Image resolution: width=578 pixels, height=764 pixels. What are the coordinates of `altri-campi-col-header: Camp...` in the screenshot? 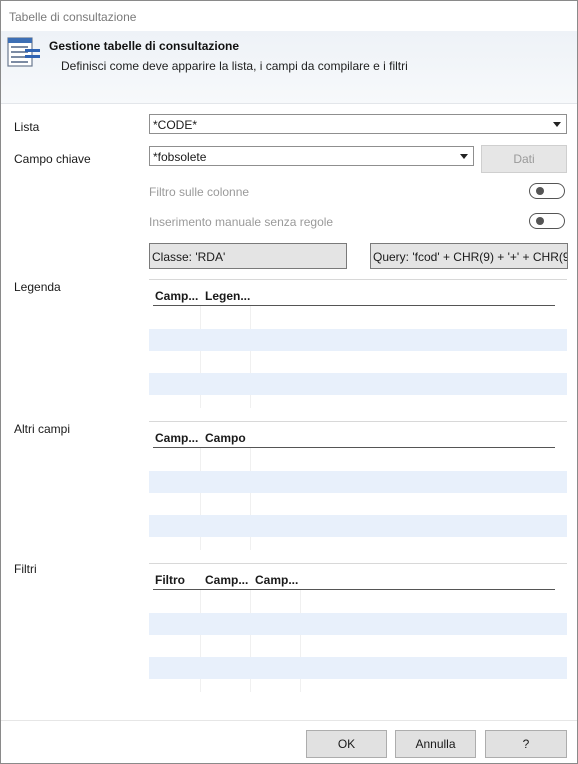 It's located at (176, 438).